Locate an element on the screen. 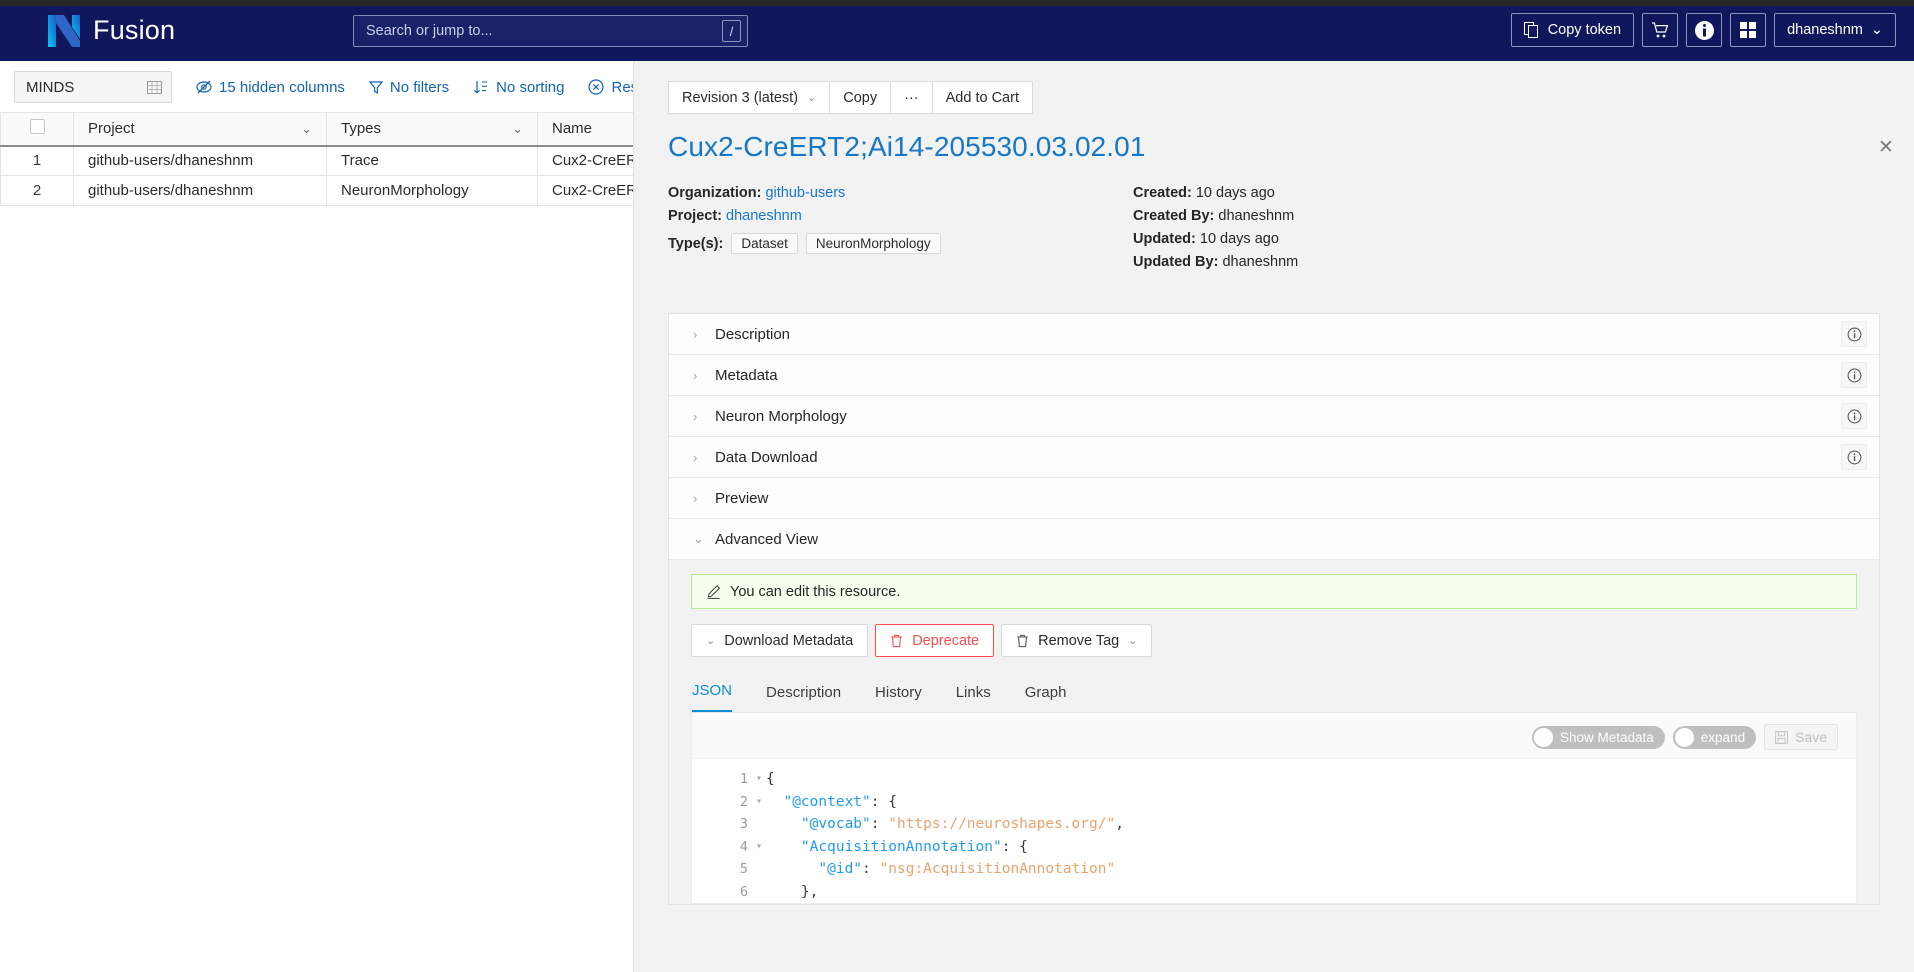  created-label: Created: is located at coordinates (1162, 193).